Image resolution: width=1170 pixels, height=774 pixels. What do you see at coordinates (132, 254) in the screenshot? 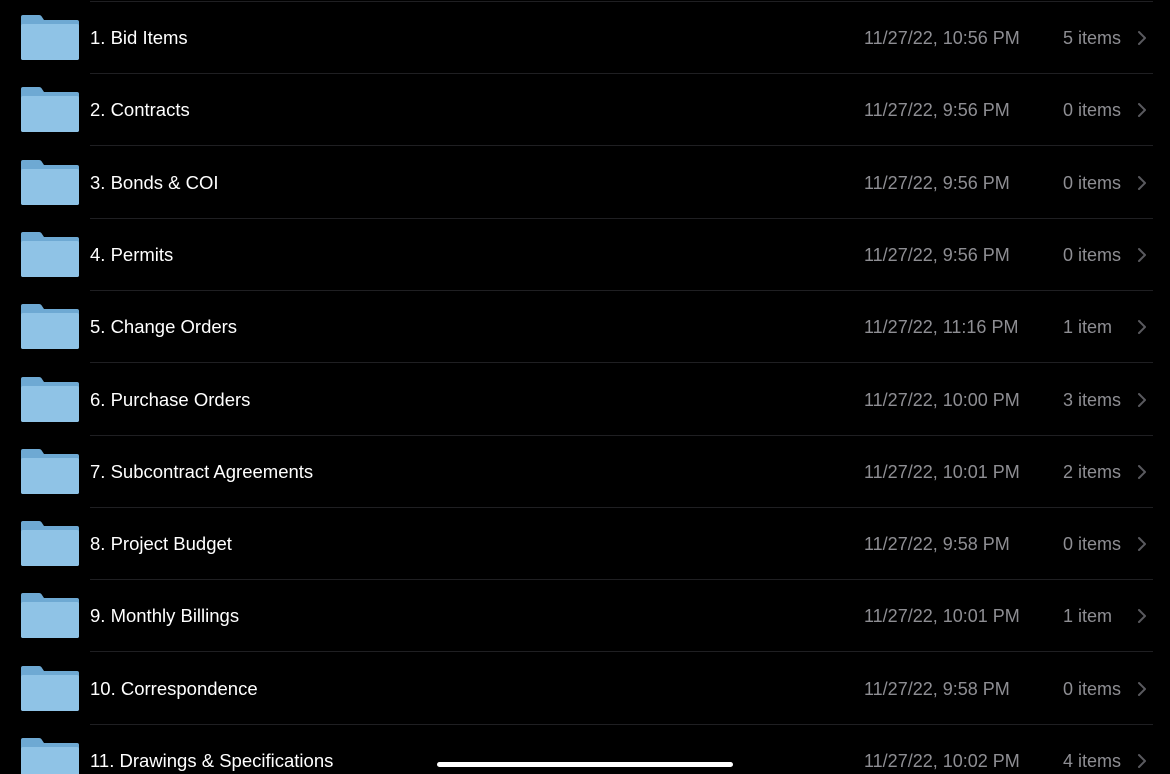
I see `folder-name: 4. Permits` at bounding box center [132, 254].